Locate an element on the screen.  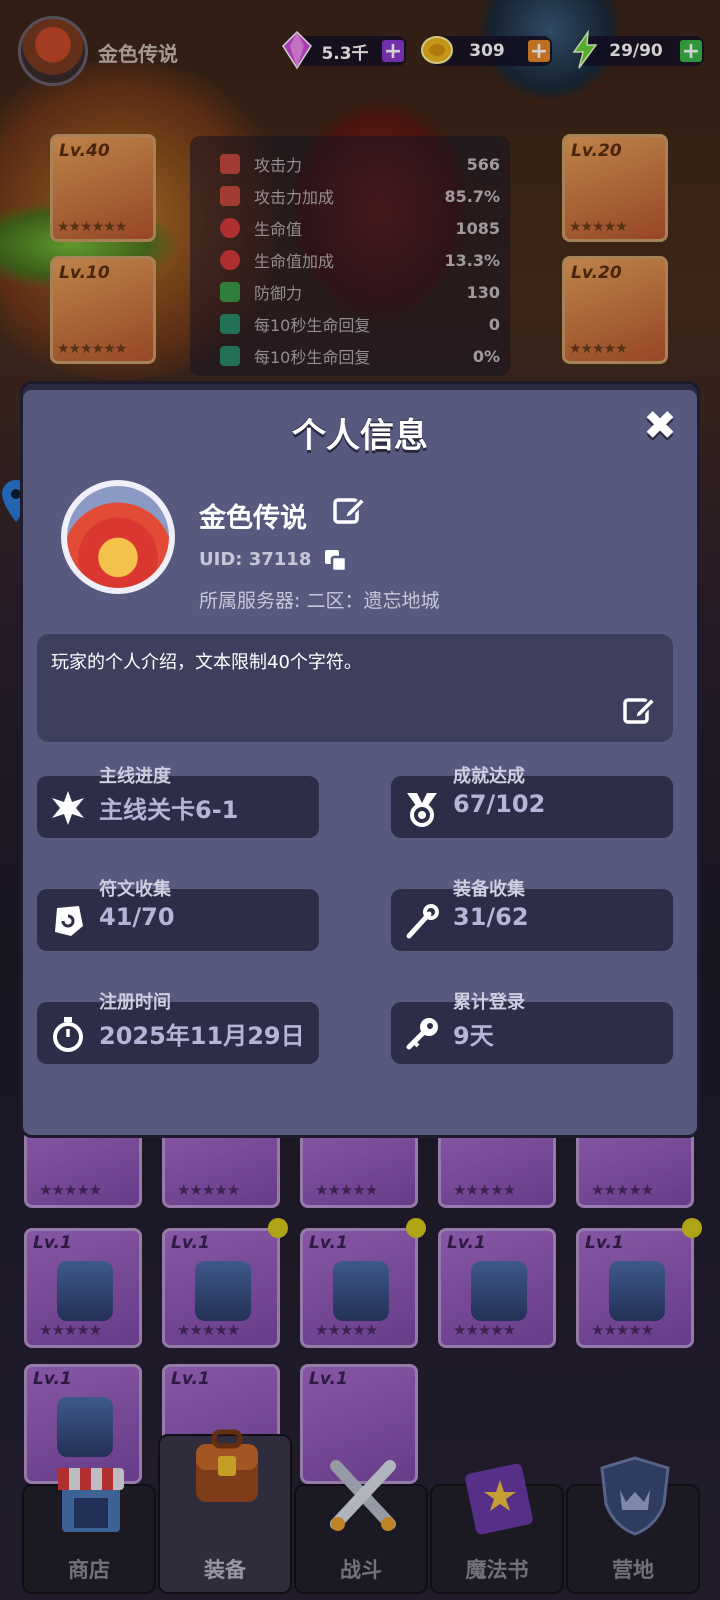
card-label: 装备收集 is located at coordinates (489, 889).